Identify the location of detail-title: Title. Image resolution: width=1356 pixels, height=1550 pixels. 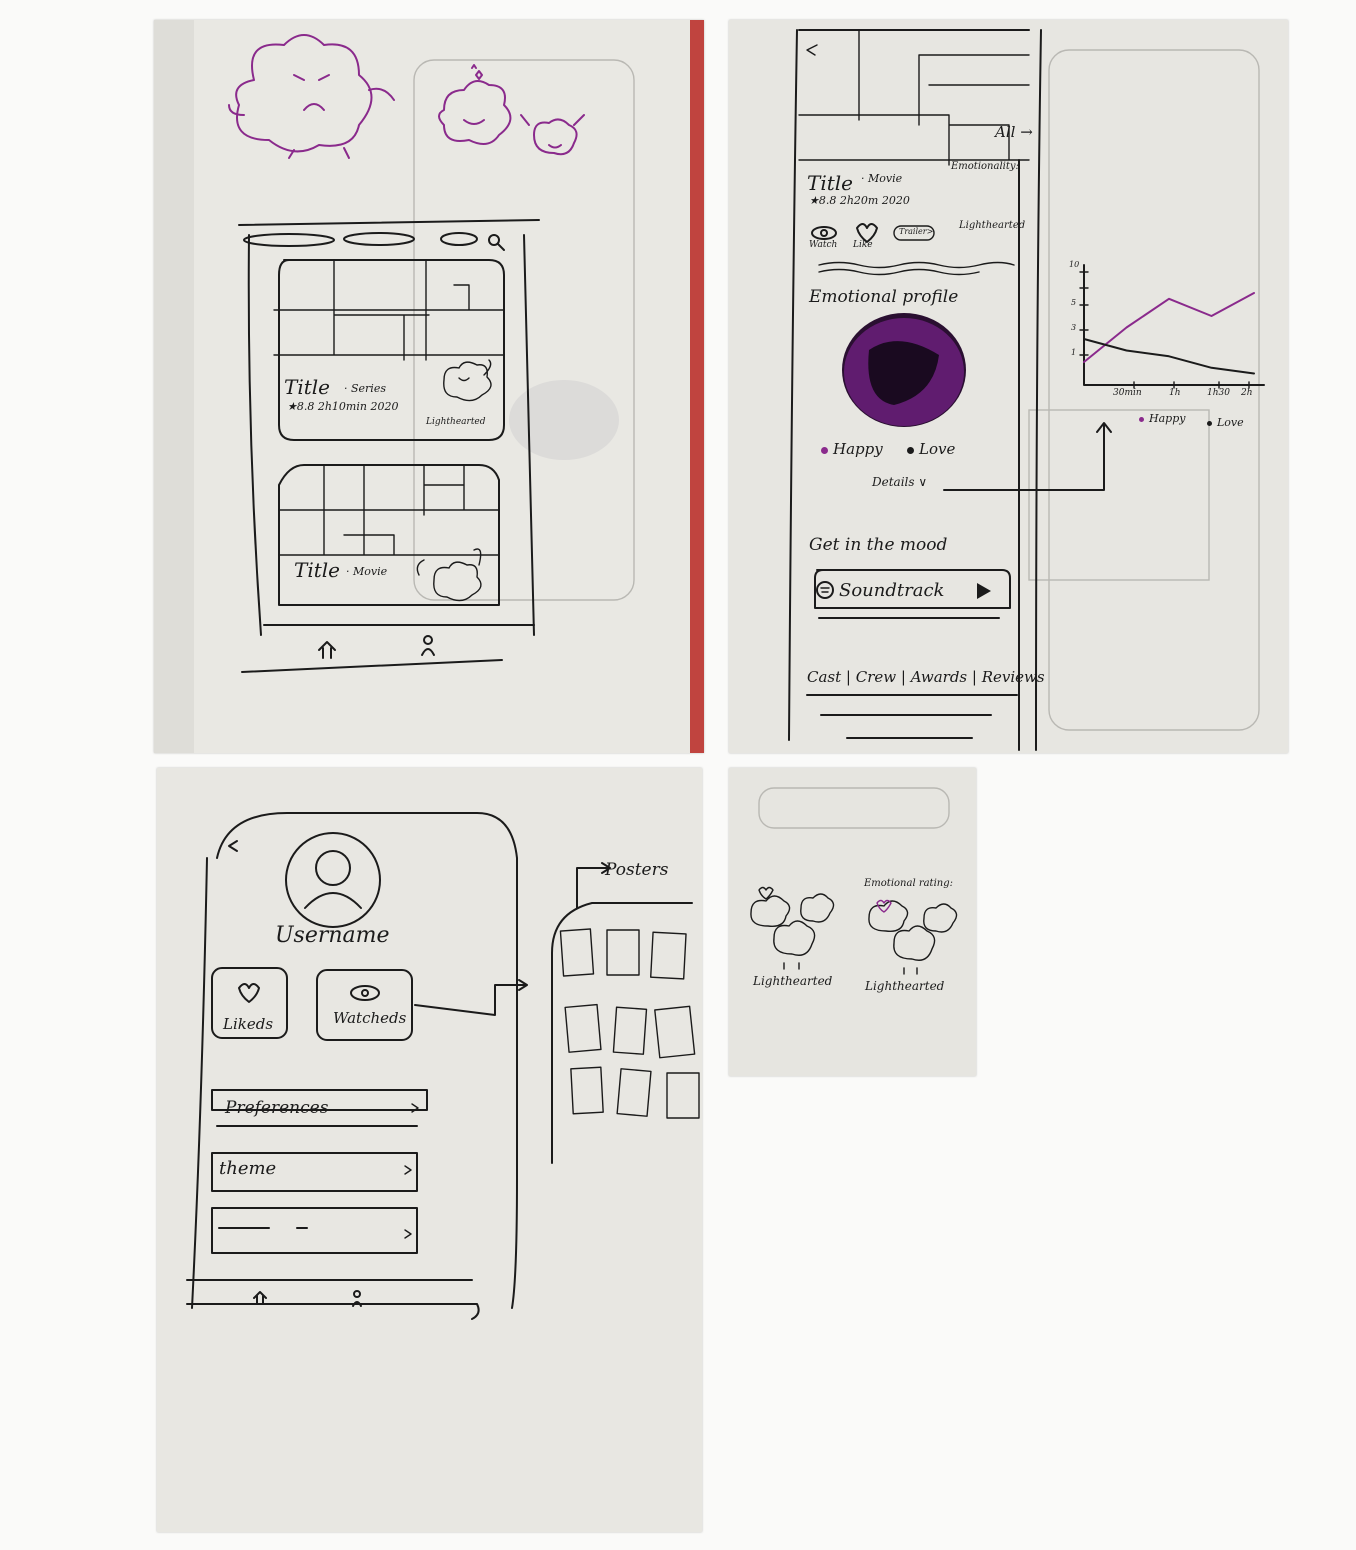
(830, 183).